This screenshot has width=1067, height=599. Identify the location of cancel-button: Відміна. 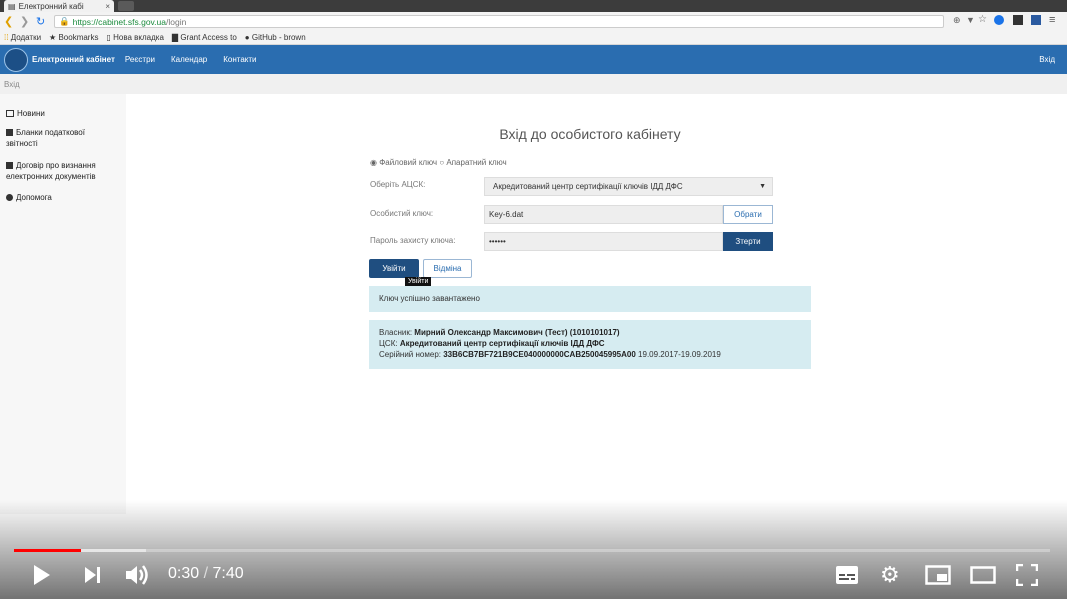
(447, 268).